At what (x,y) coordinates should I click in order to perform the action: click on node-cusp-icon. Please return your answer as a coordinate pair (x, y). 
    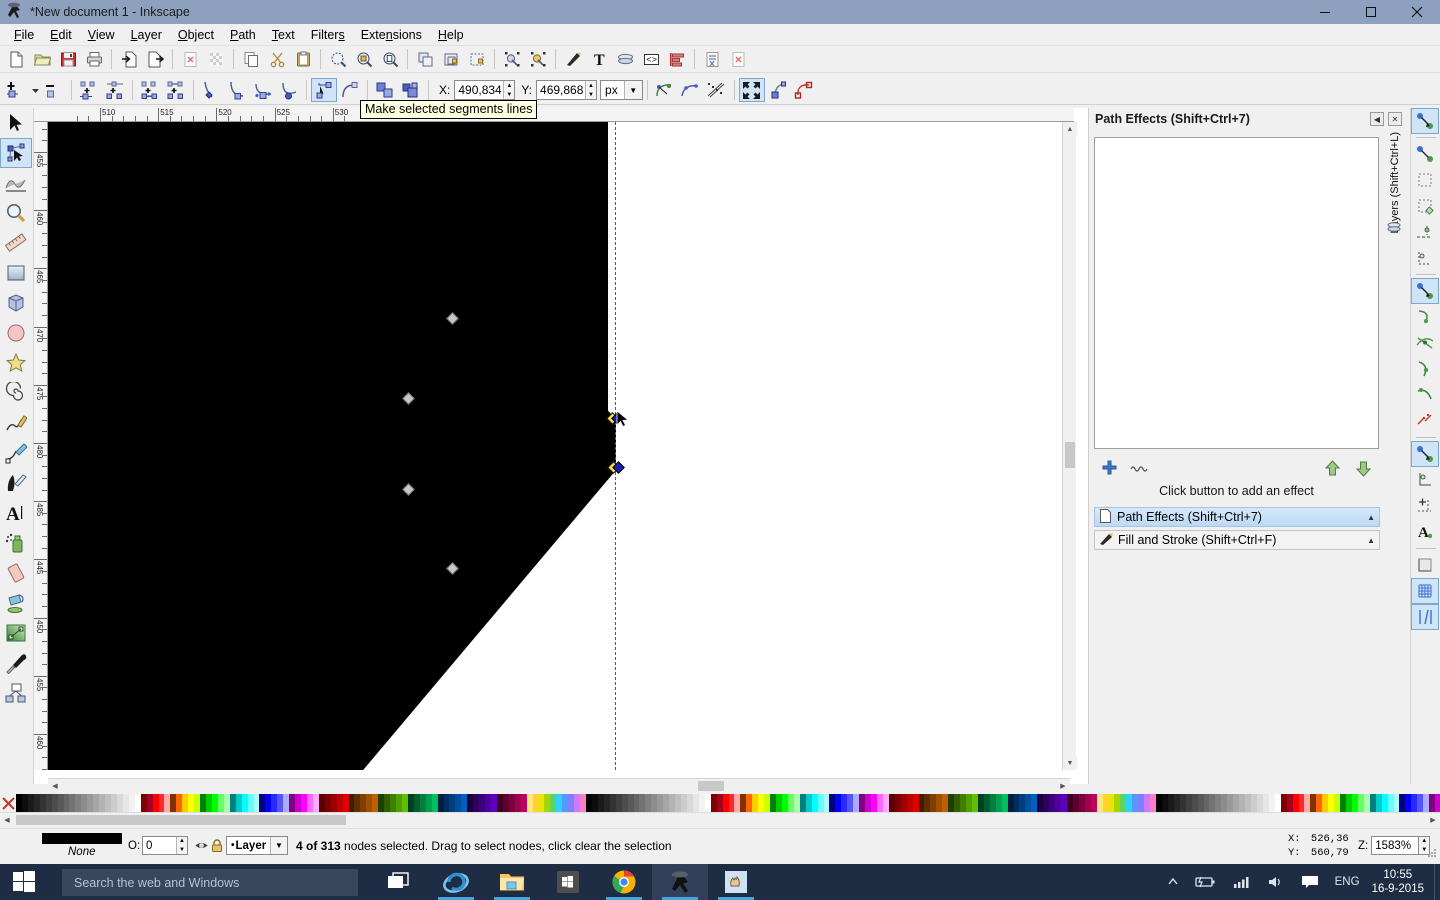
    Looking at the image, I should click on (211, 90).